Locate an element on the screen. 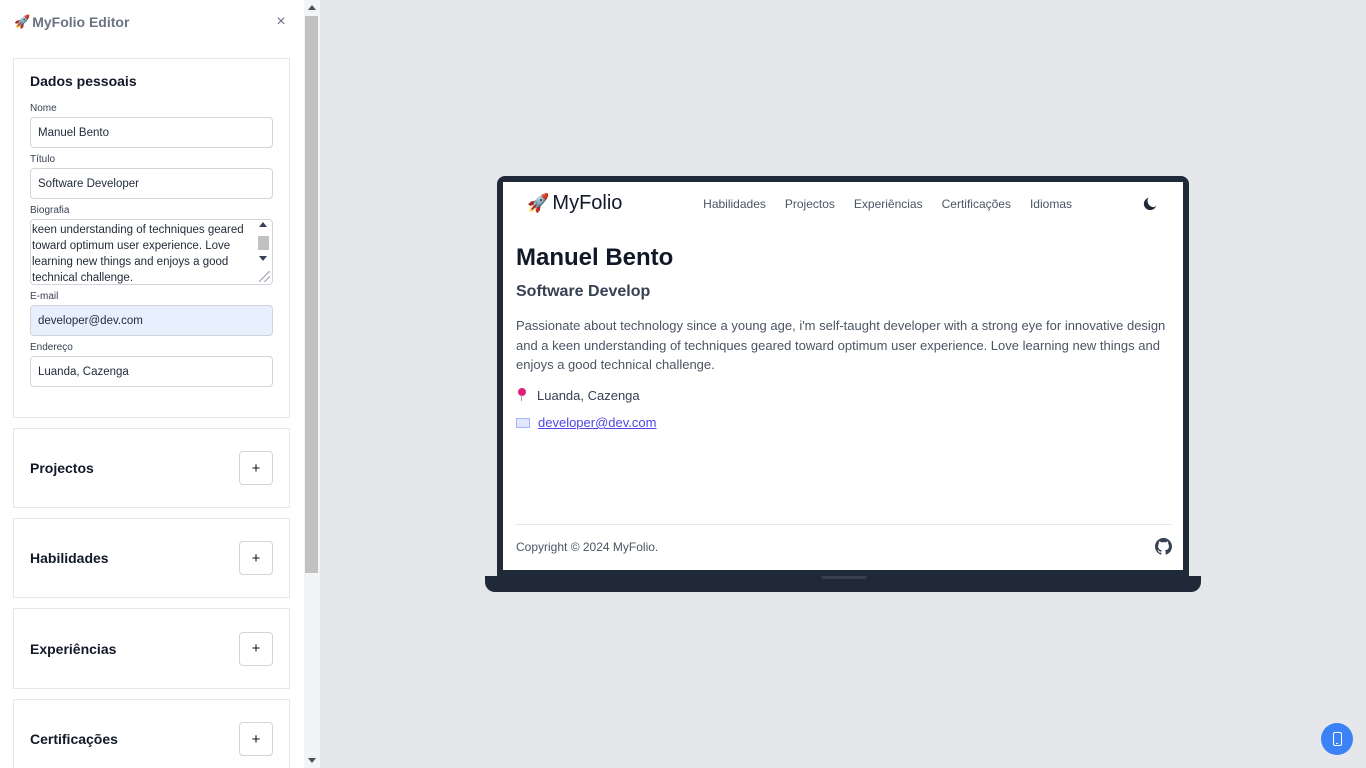 This screenshot has width=1366, height=768. preview-logo: 🚀 MyFolio is located at coordinates (574, 203).